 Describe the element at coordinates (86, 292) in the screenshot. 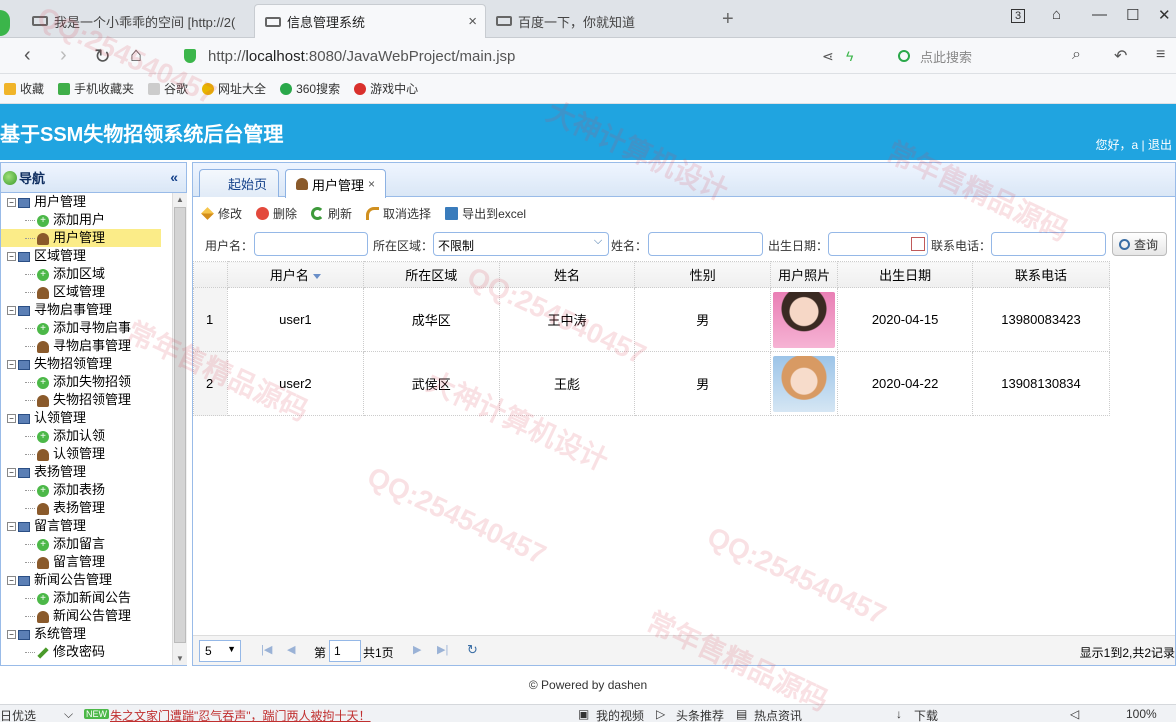

I see `nav-item: 区域管理` at that location.